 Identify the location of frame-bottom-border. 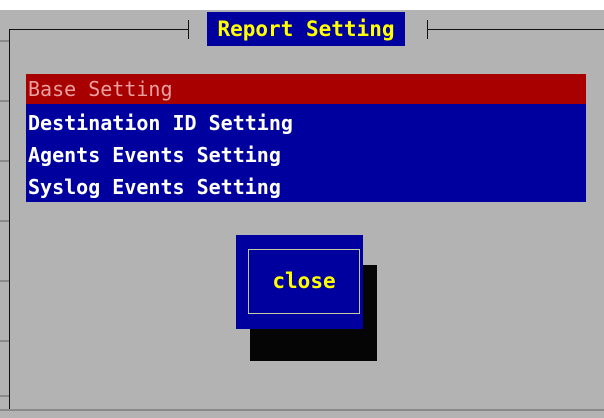
(302, 410).